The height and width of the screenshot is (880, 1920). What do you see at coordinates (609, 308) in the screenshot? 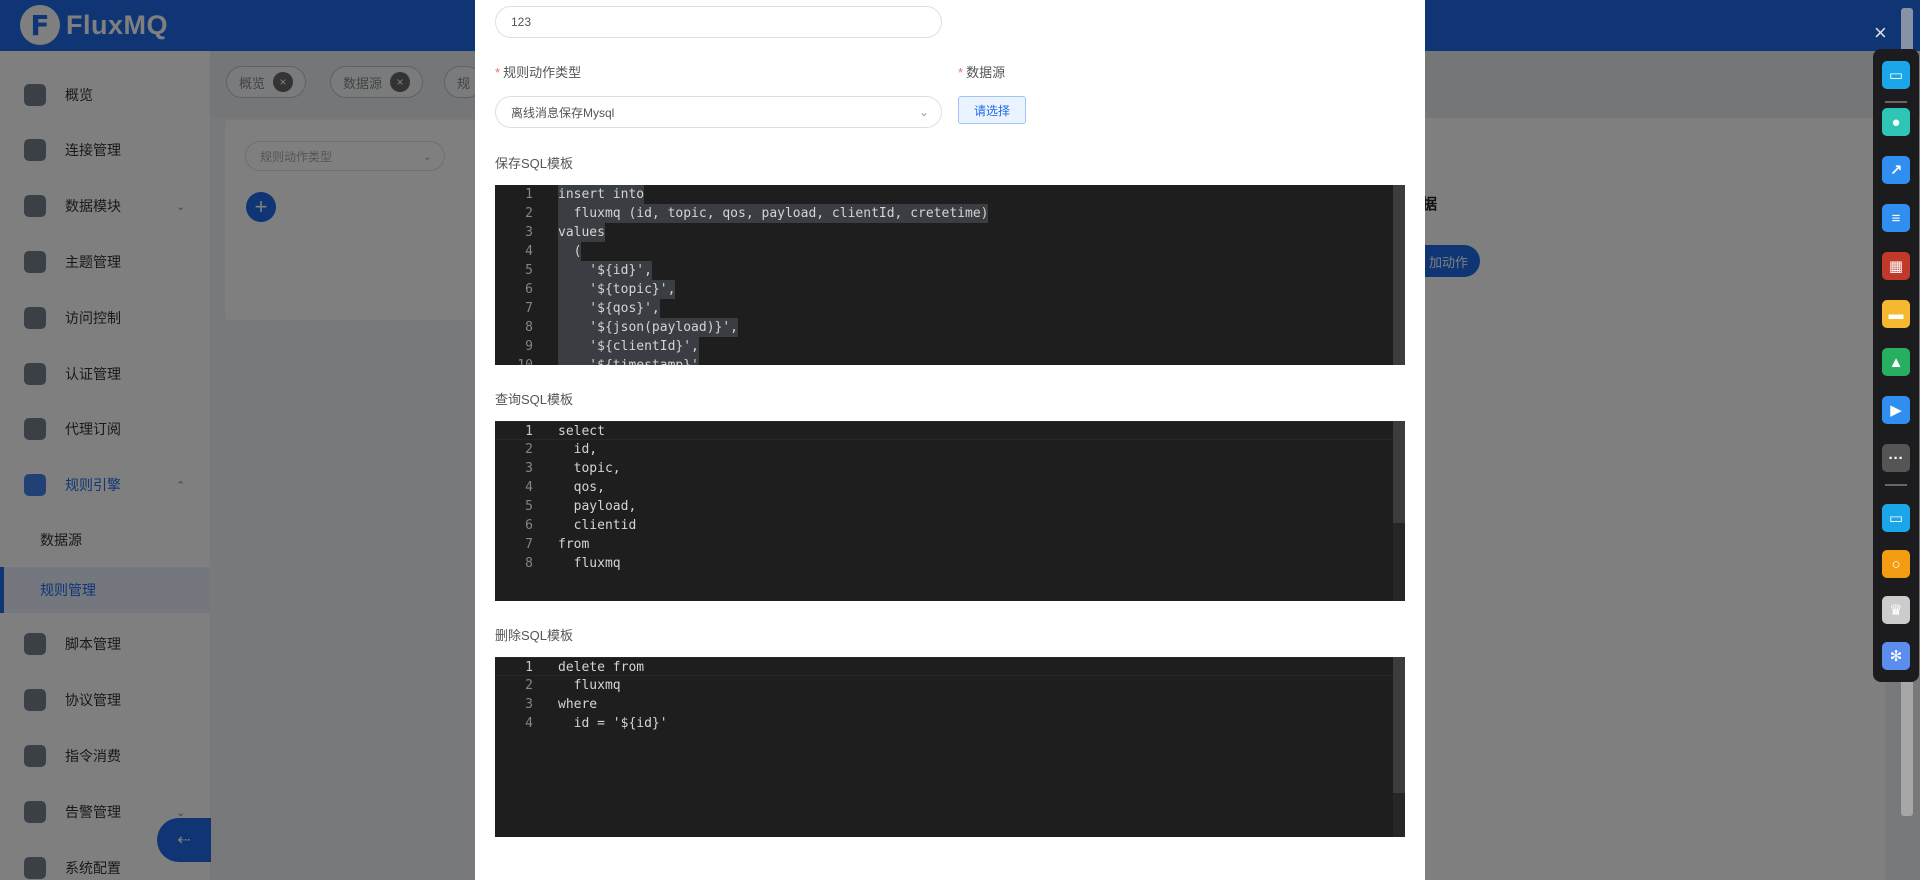
I see `code-text: '${qos}',` at bounding box center [609, 308].